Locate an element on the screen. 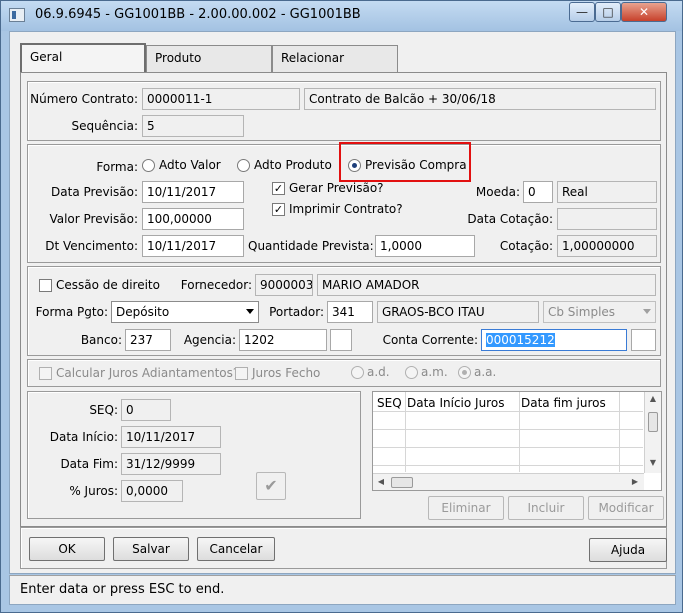 The image size is (683, 613). juros-fecho-label: Juros Fecho is located at coordinates (286, 373).